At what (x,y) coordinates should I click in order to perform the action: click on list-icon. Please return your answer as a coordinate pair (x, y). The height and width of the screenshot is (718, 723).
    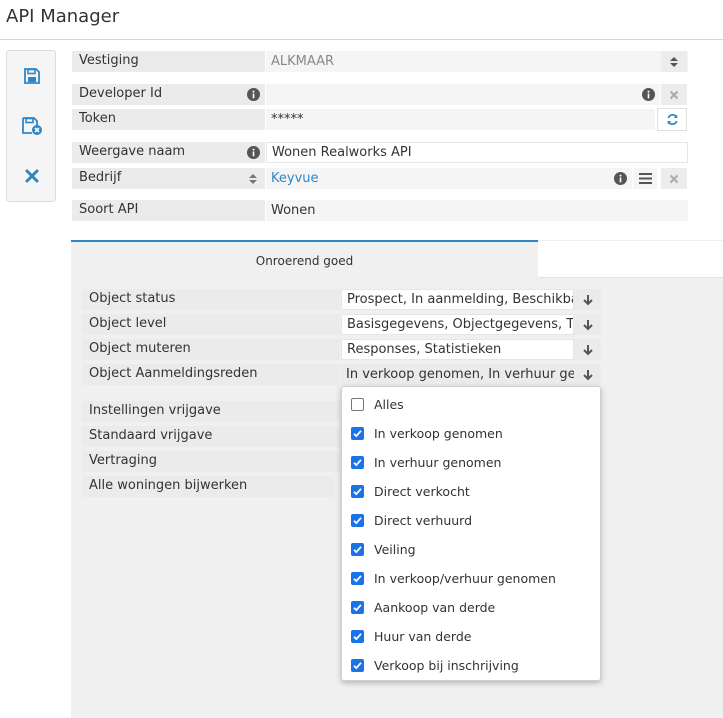
    Looking at the image, I should click on (645, 178).